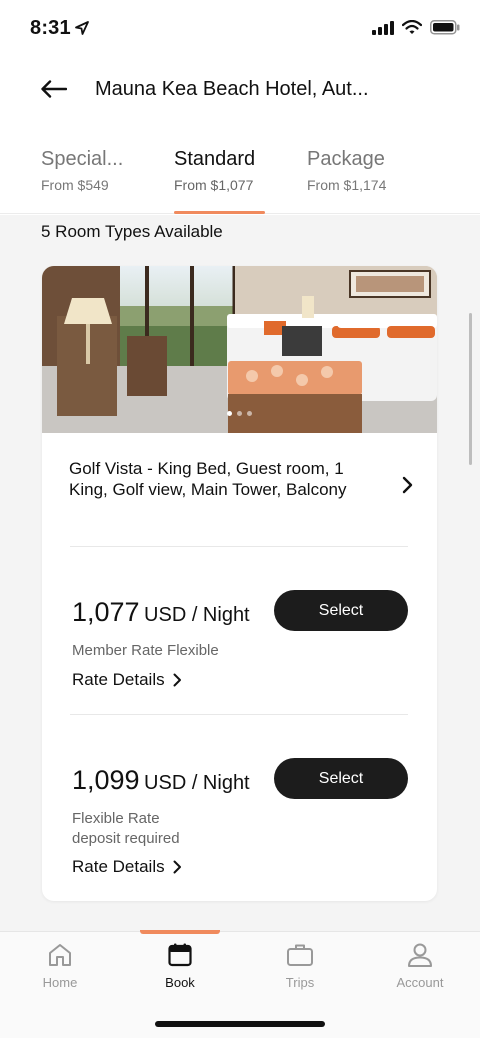 The image size is (480, 1038). I want to click on price-amount: 1,077, so click(106, 612).